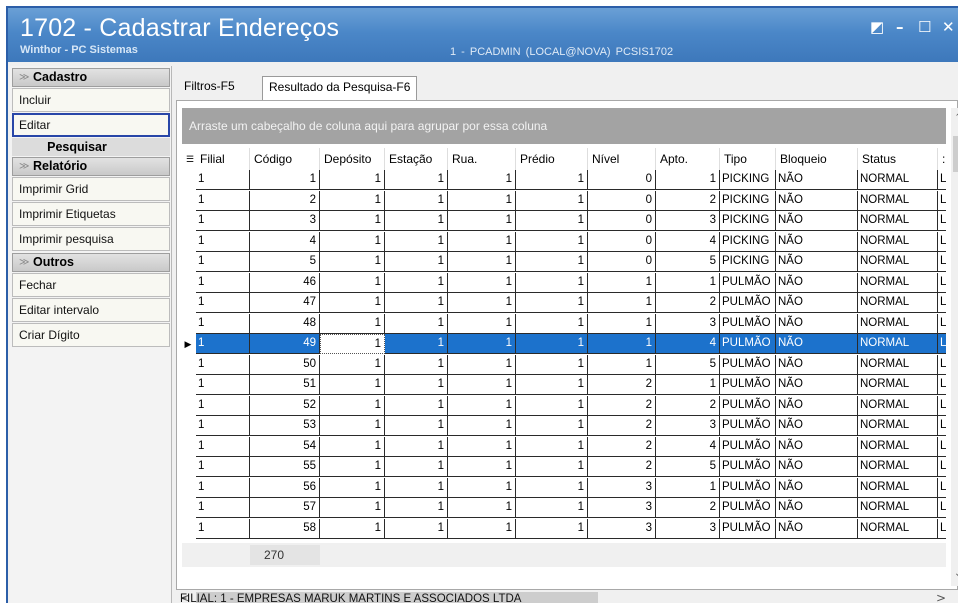 Image resolution: width=958 pixels, height=603 pixels. I want to click on imprimir-pesquisa-button: Imprimir pesquisa, so click(91, 239).